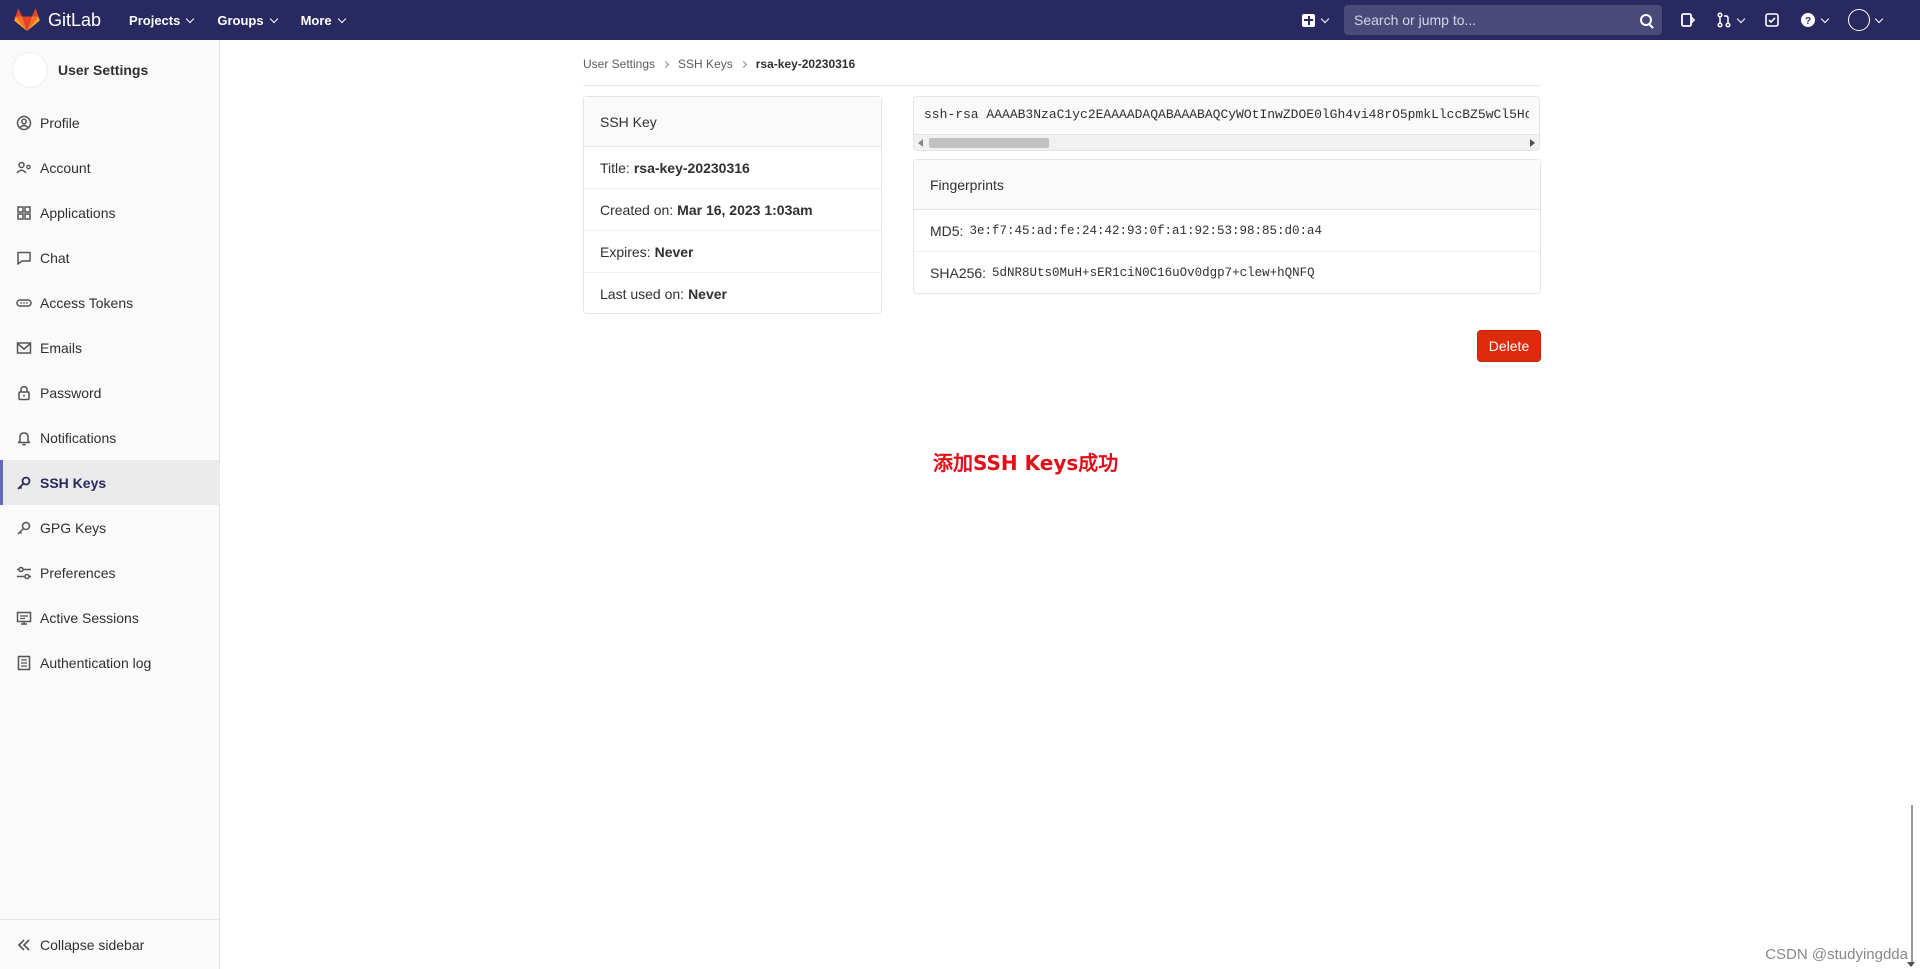 The height and width of the screenshot is (969, 1920). I want to click on search-box, so click(1503, 20).